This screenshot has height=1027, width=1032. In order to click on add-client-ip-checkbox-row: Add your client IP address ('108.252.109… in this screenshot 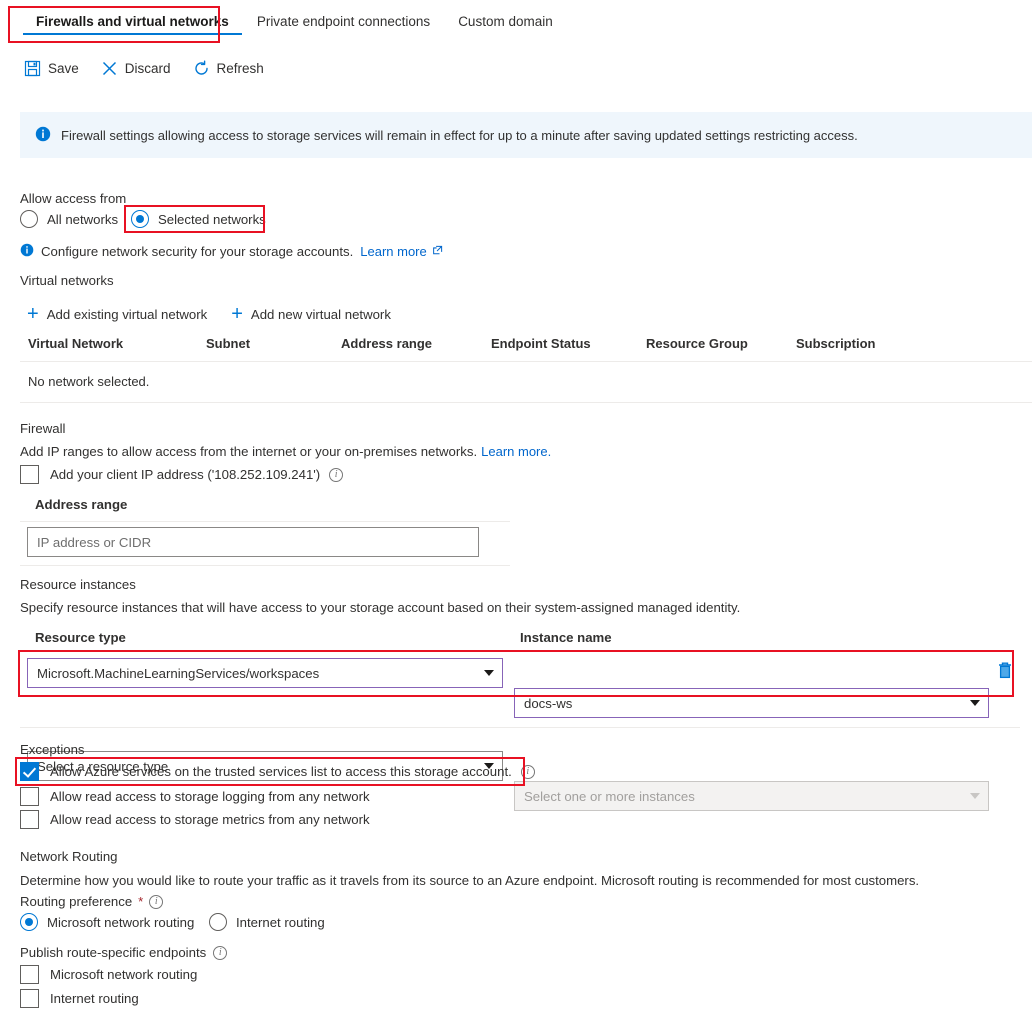, I will do `click(182, 474)`.